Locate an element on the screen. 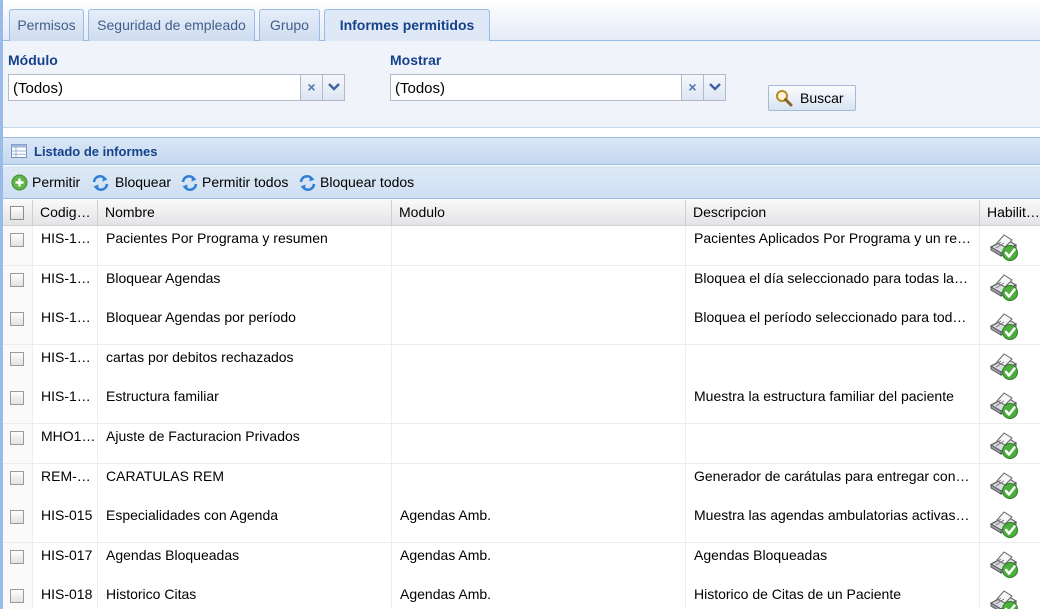  mostrar-combo: (Todos) × is located at coordinates (558, 87).